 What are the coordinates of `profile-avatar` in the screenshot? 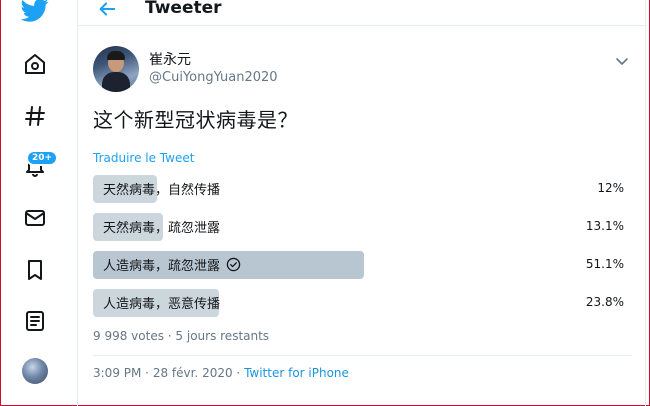 It's located at (35, 371).